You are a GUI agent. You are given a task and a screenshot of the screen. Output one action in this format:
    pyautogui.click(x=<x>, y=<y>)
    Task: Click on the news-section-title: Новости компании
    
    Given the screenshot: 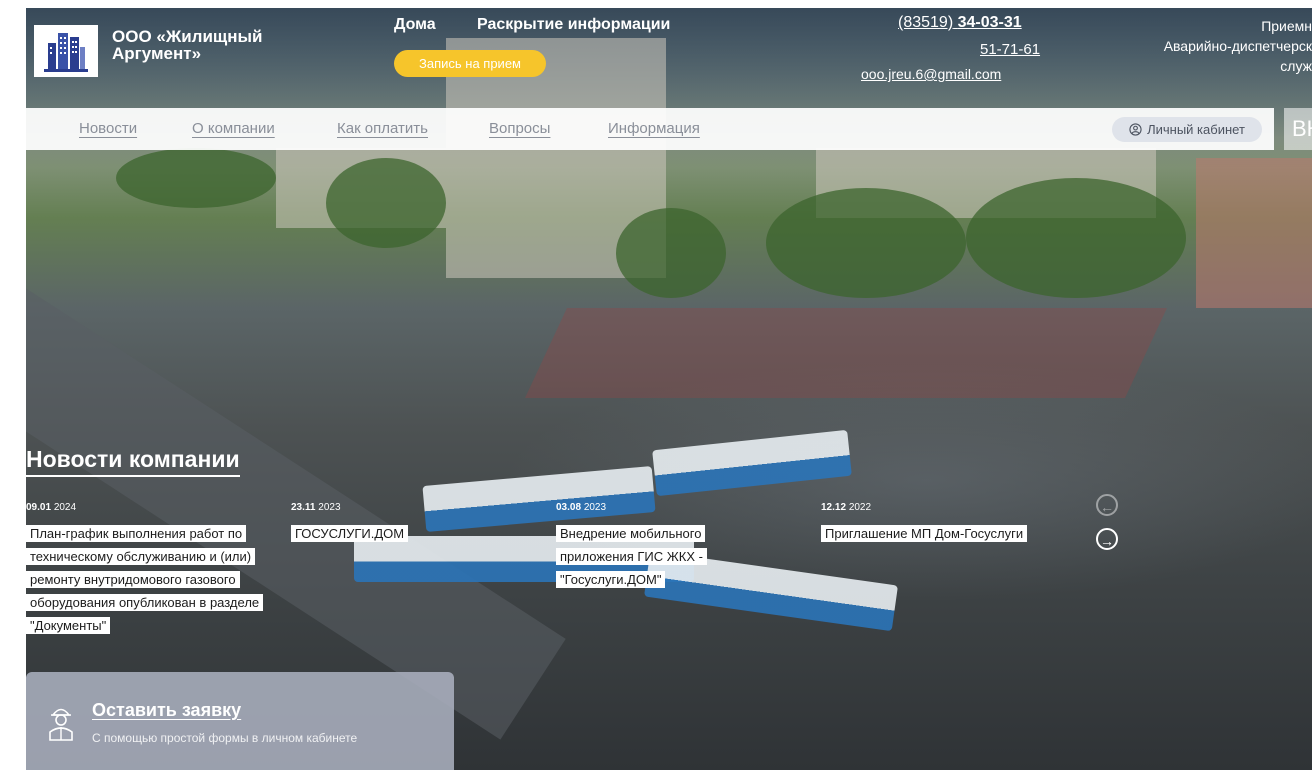 What is the action you would take?
    pyautogui.click(x=133, y=461)
    